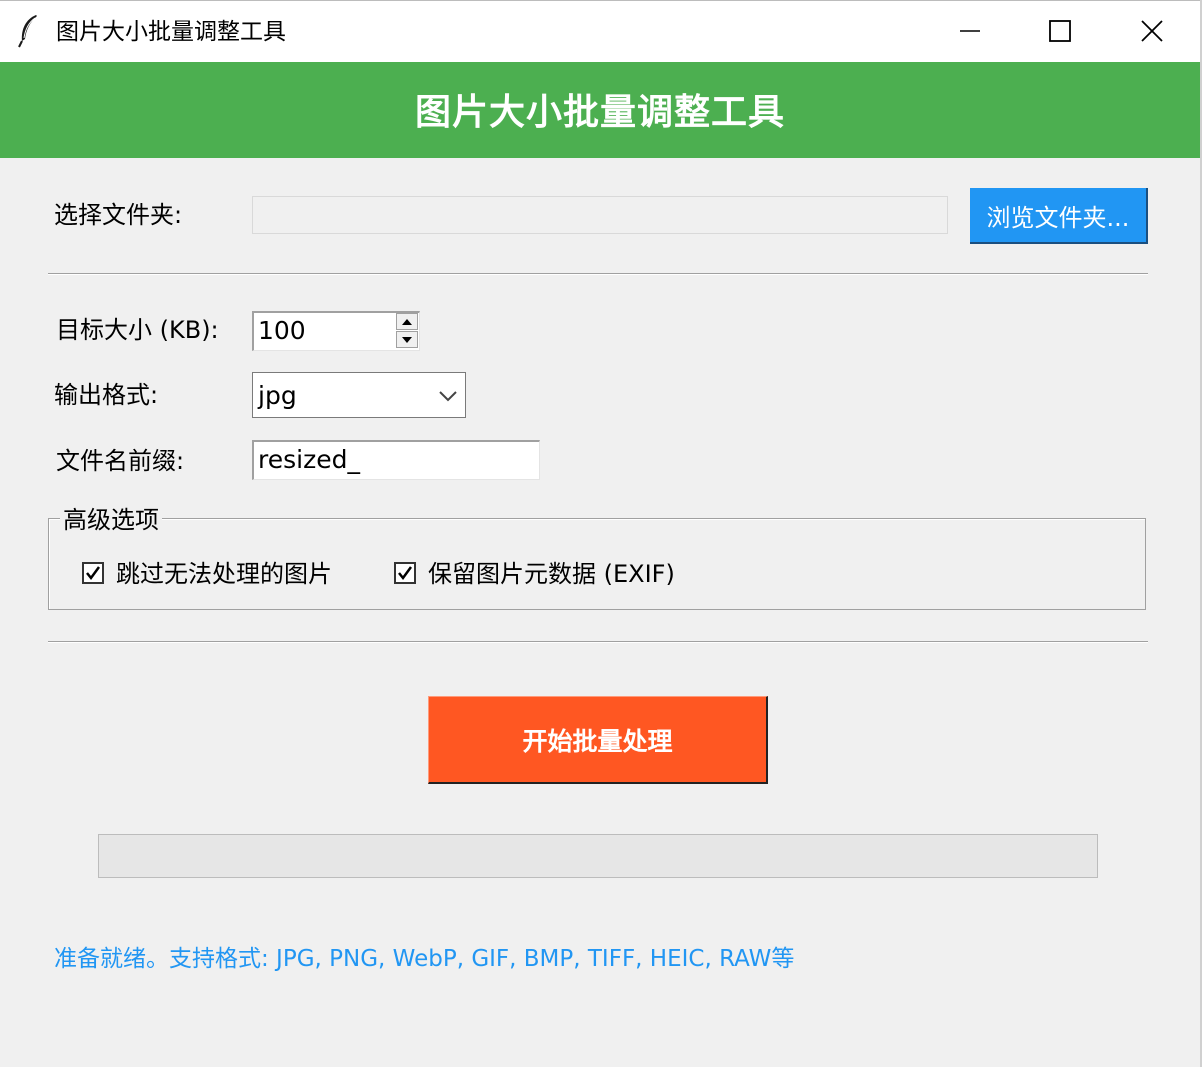 This screenshot has height=1067, width=1202. What do you see at coordinates (598, 740) in the screenshot?
I see `start-batch-button: 开始批量处理` at bounding box center [598, 740].